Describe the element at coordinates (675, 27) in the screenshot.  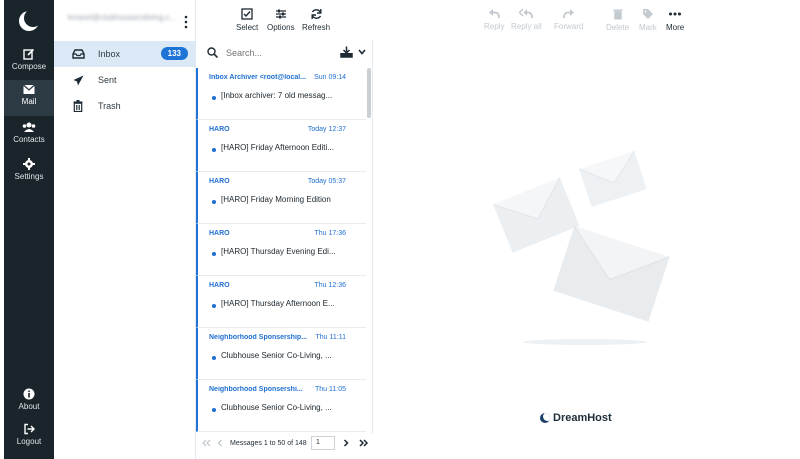
I see `more-label: More` at that location.